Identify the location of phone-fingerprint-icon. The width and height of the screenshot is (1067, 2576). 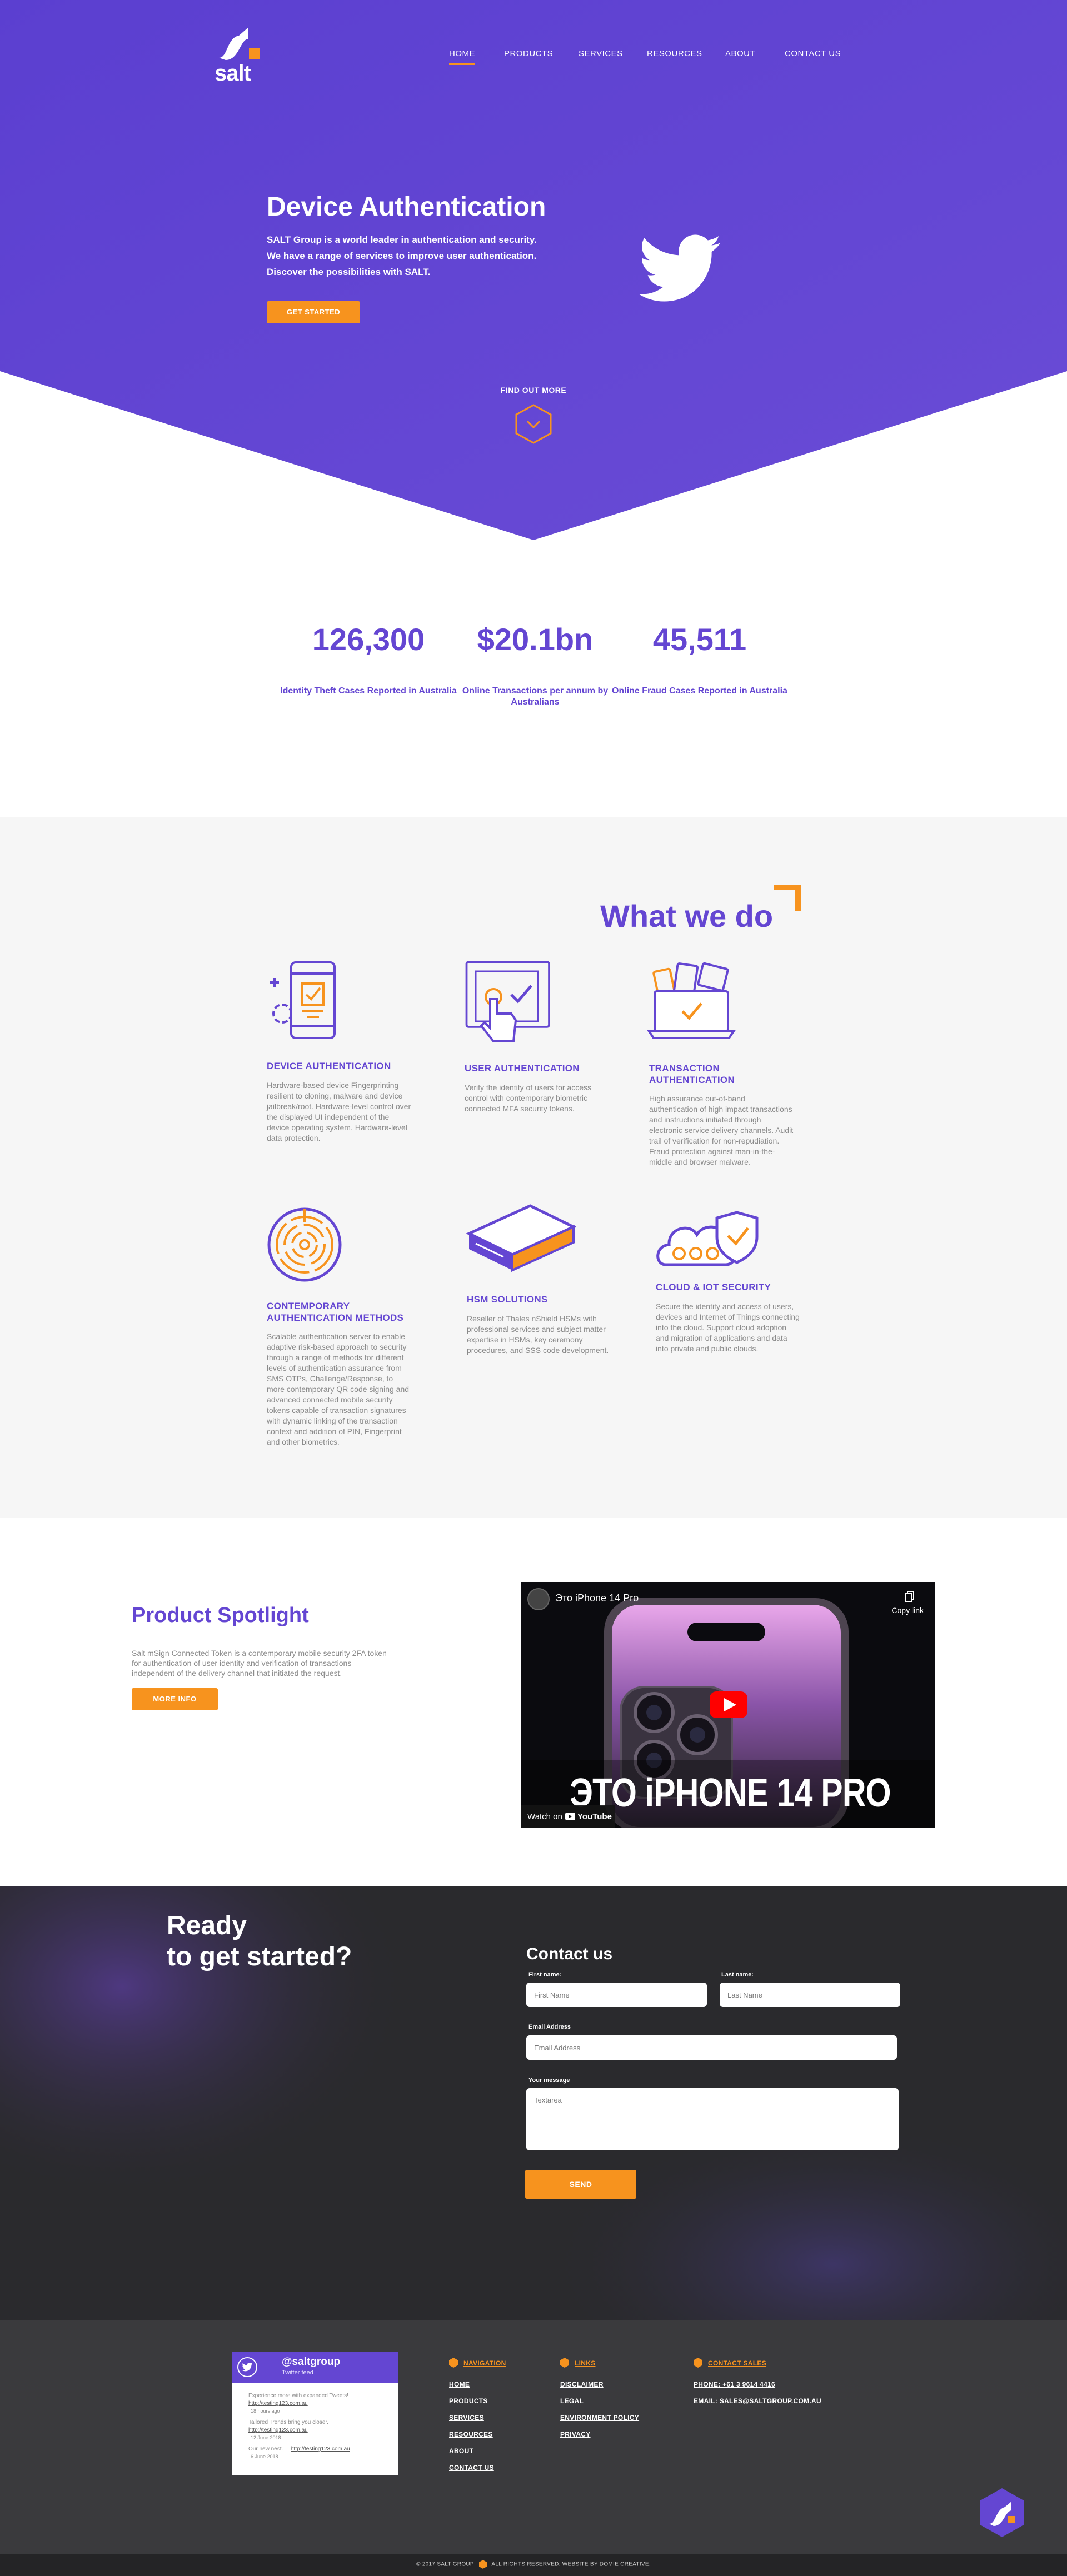
(303, 1000).